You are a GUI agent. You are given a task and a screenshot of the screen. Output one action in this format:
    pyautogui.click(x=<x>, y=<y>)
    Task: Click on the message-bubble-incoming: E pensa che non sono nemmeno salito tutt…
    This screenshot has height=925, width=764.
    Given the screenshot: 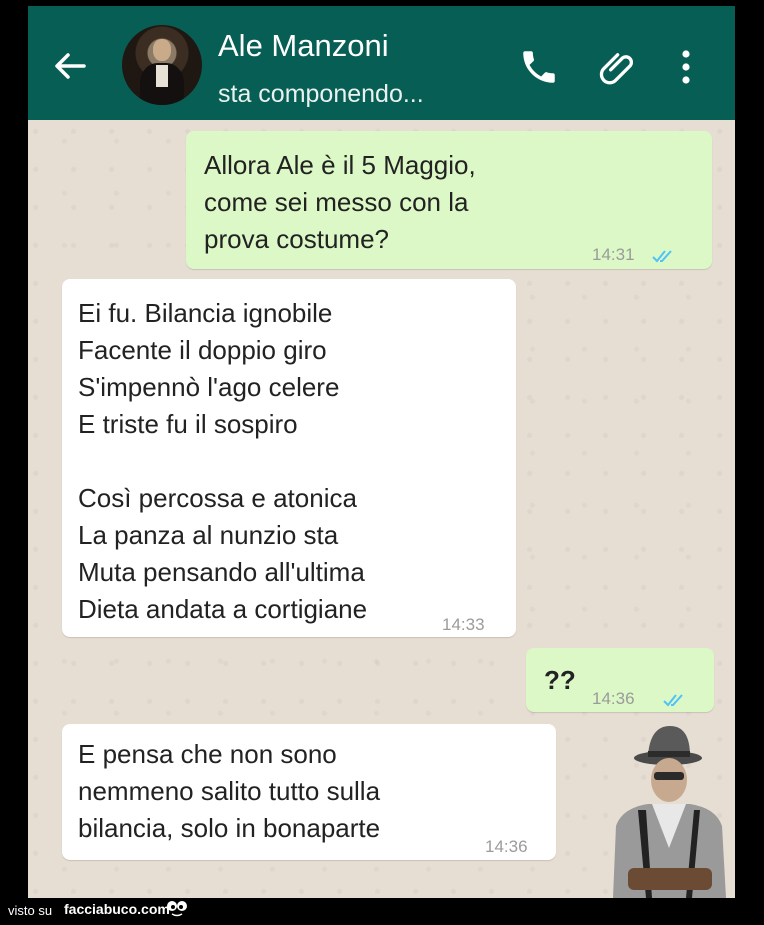 What is the action you would take?
    pyautogui.click(x=309, y=792)
    